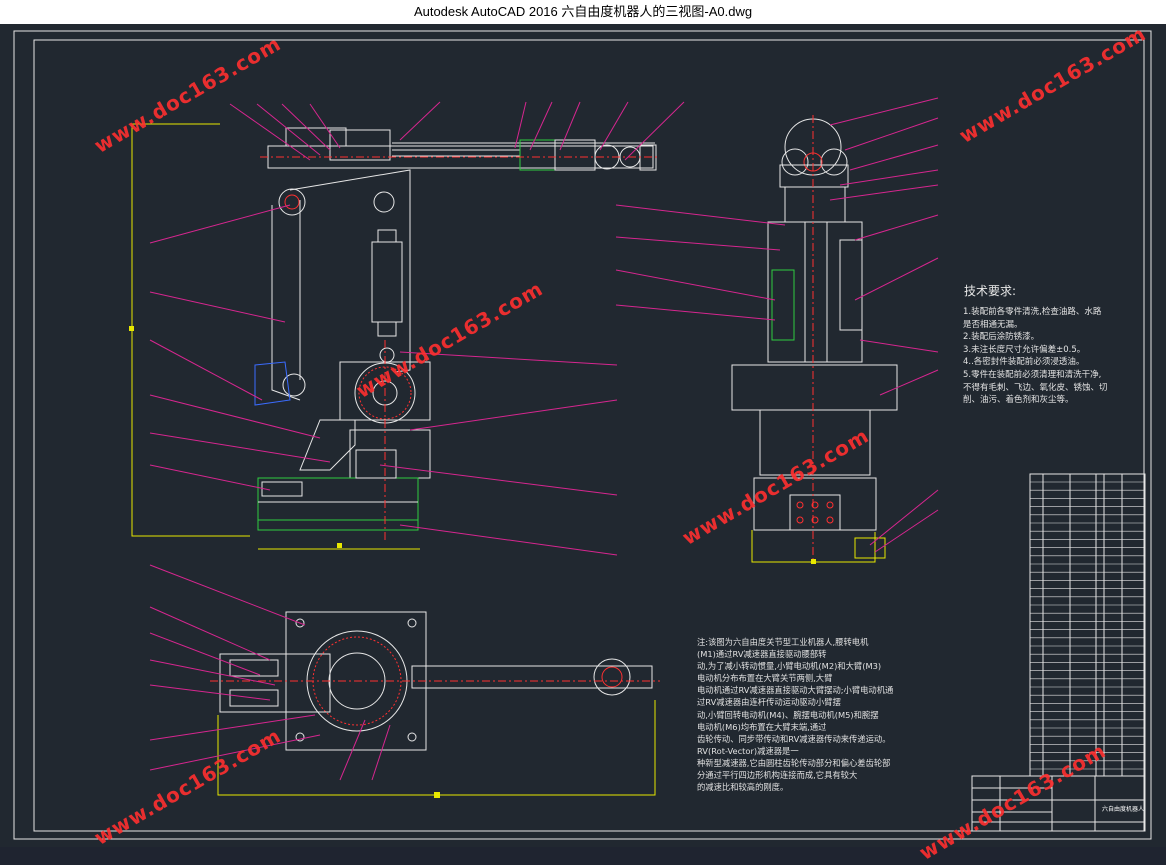  Describe the element at coordinates (762, 654) in the screenshot. I see `text-line: (M1)通过RV减速器直接驱动腰部转` at that location.